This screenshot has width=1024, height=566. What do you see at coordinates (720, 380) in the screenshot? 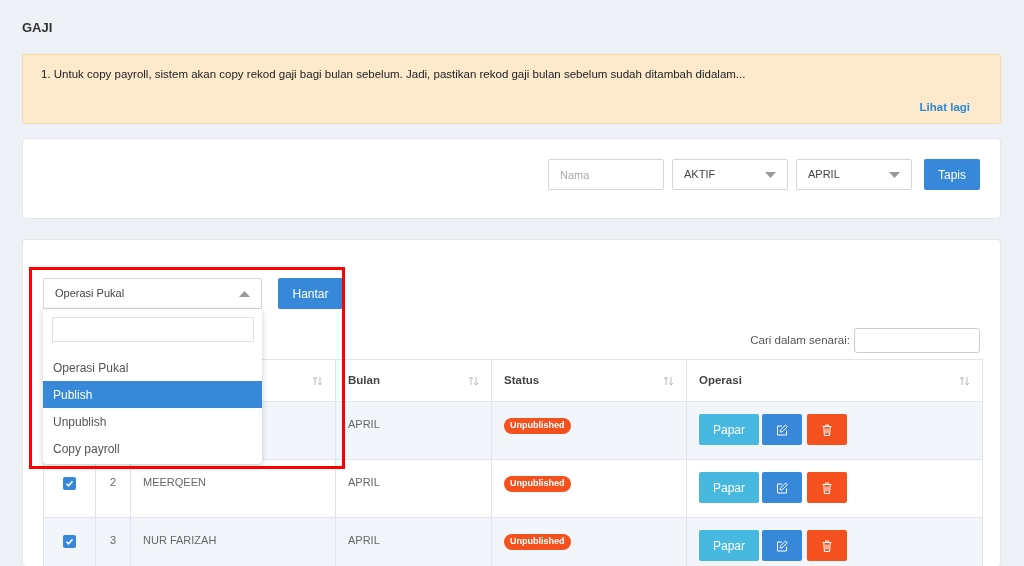
I see `column-header: Operasi` at bounding box center [720, 380].